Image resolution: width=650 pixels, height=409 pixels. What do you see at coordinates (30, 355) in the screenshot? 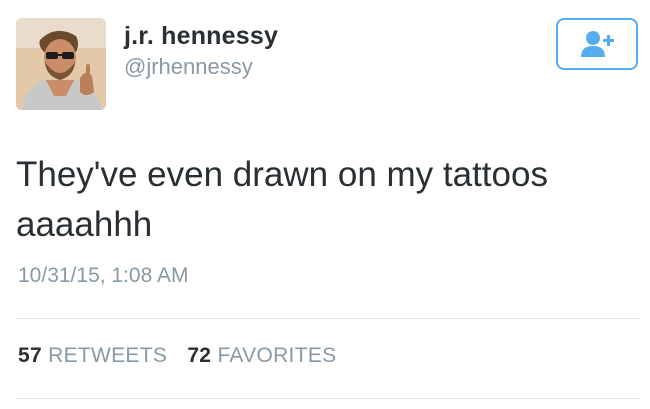
I see `retweets-count: 57` at bounding box center [30, 355].